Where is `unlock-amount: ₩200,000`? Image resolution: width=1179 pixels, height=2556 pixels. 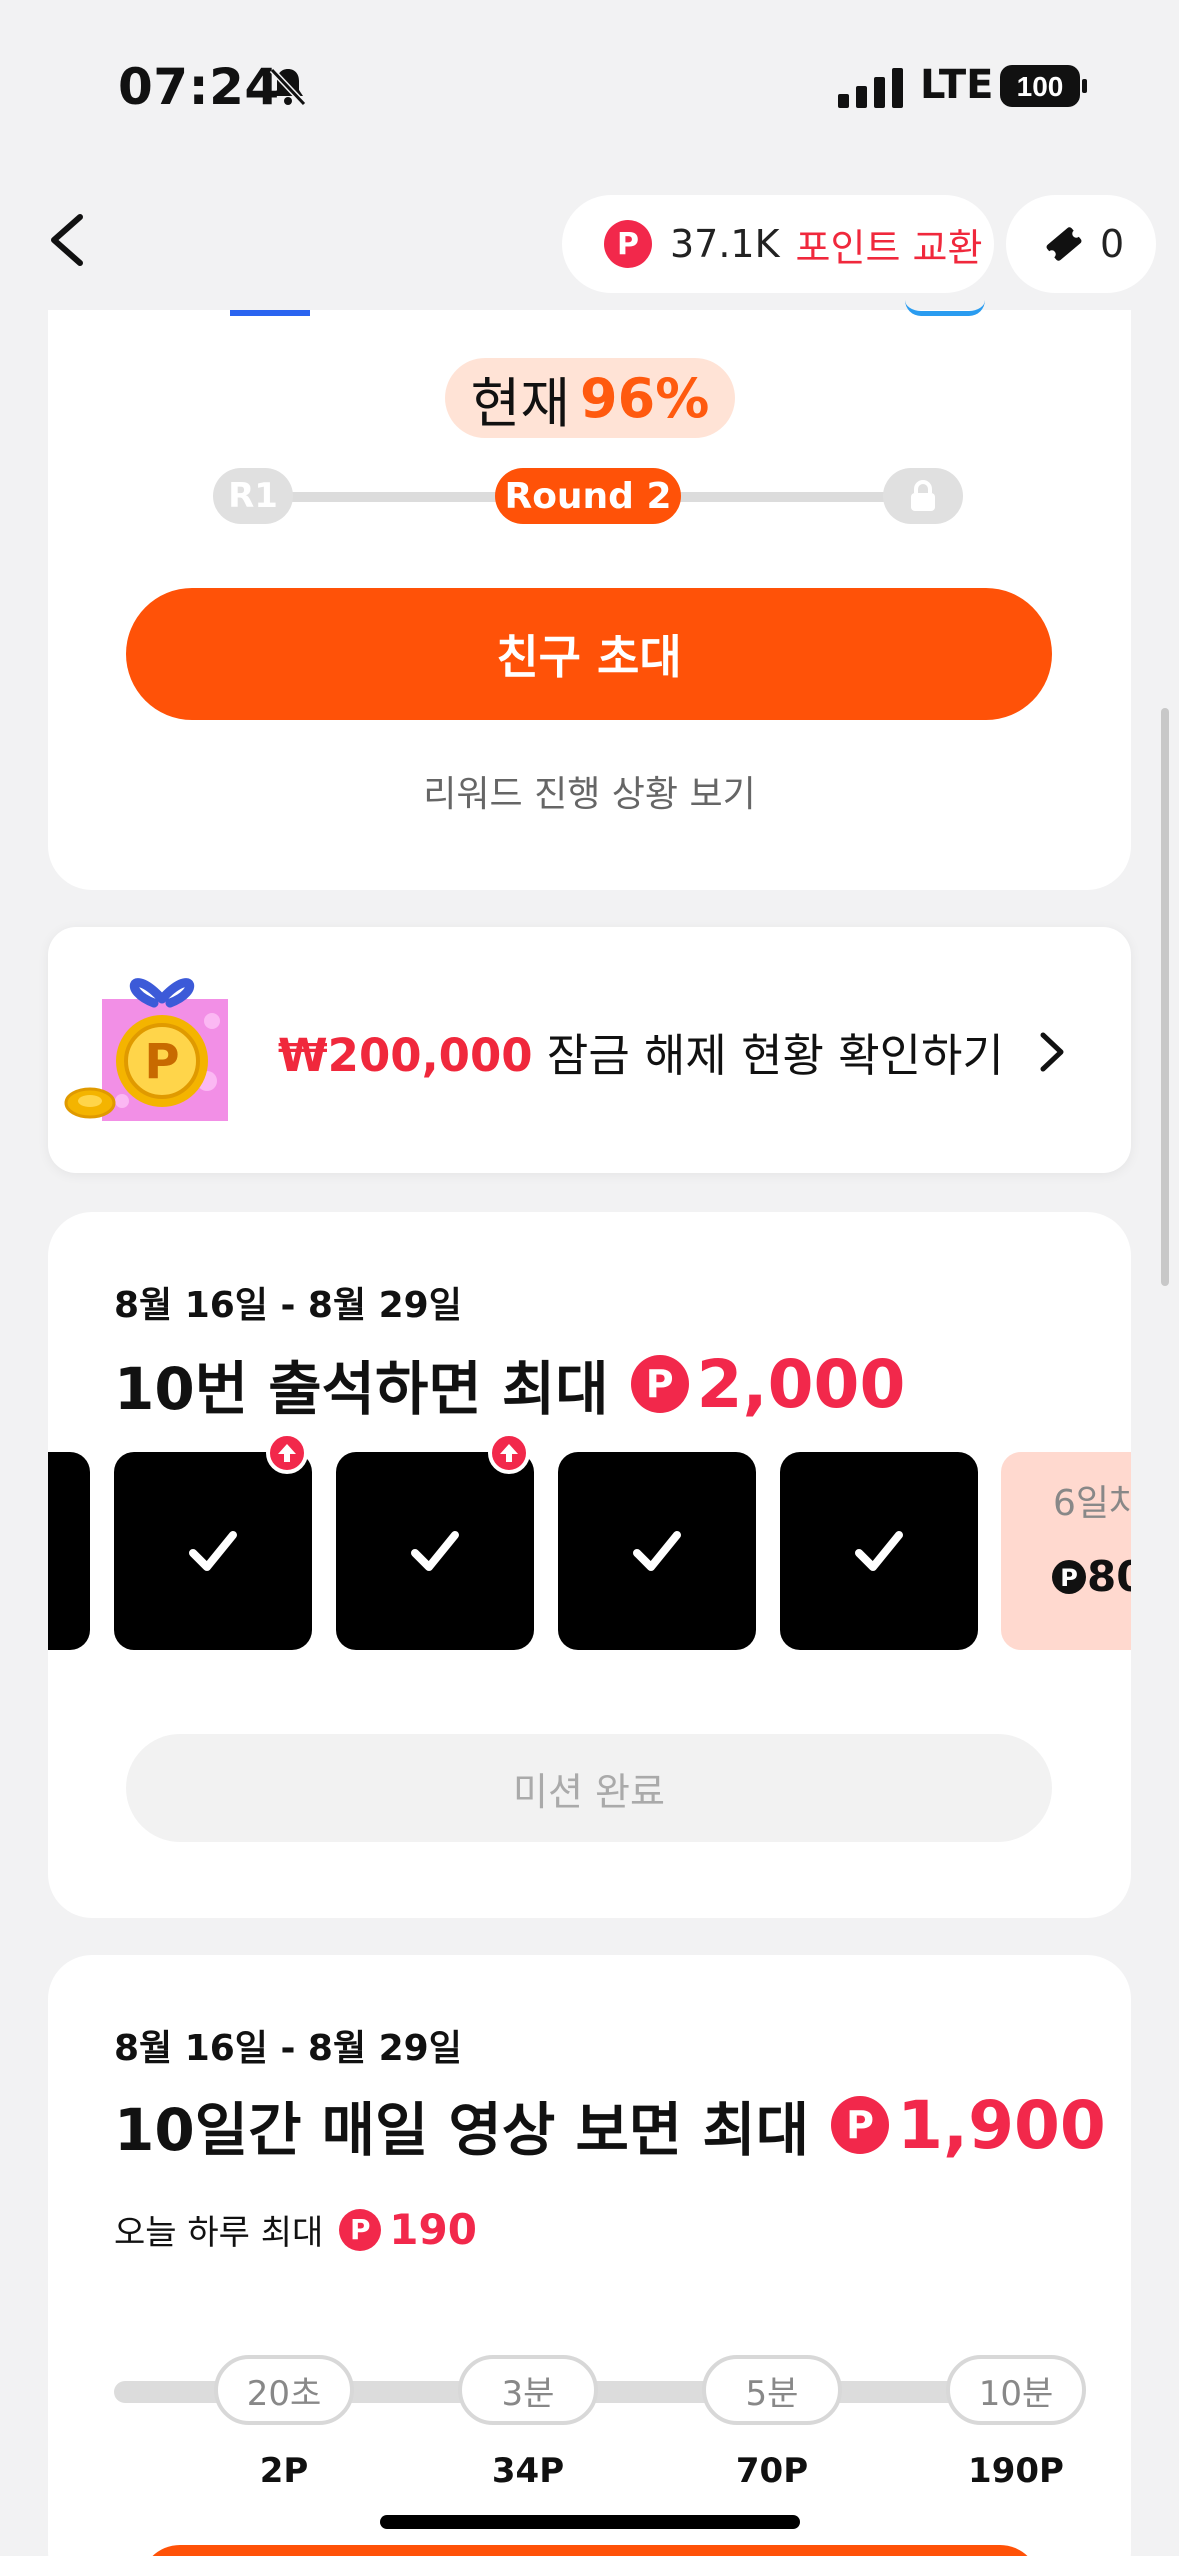
unlock-amount: ₩200,000 is located at coordinates (405, 1055).